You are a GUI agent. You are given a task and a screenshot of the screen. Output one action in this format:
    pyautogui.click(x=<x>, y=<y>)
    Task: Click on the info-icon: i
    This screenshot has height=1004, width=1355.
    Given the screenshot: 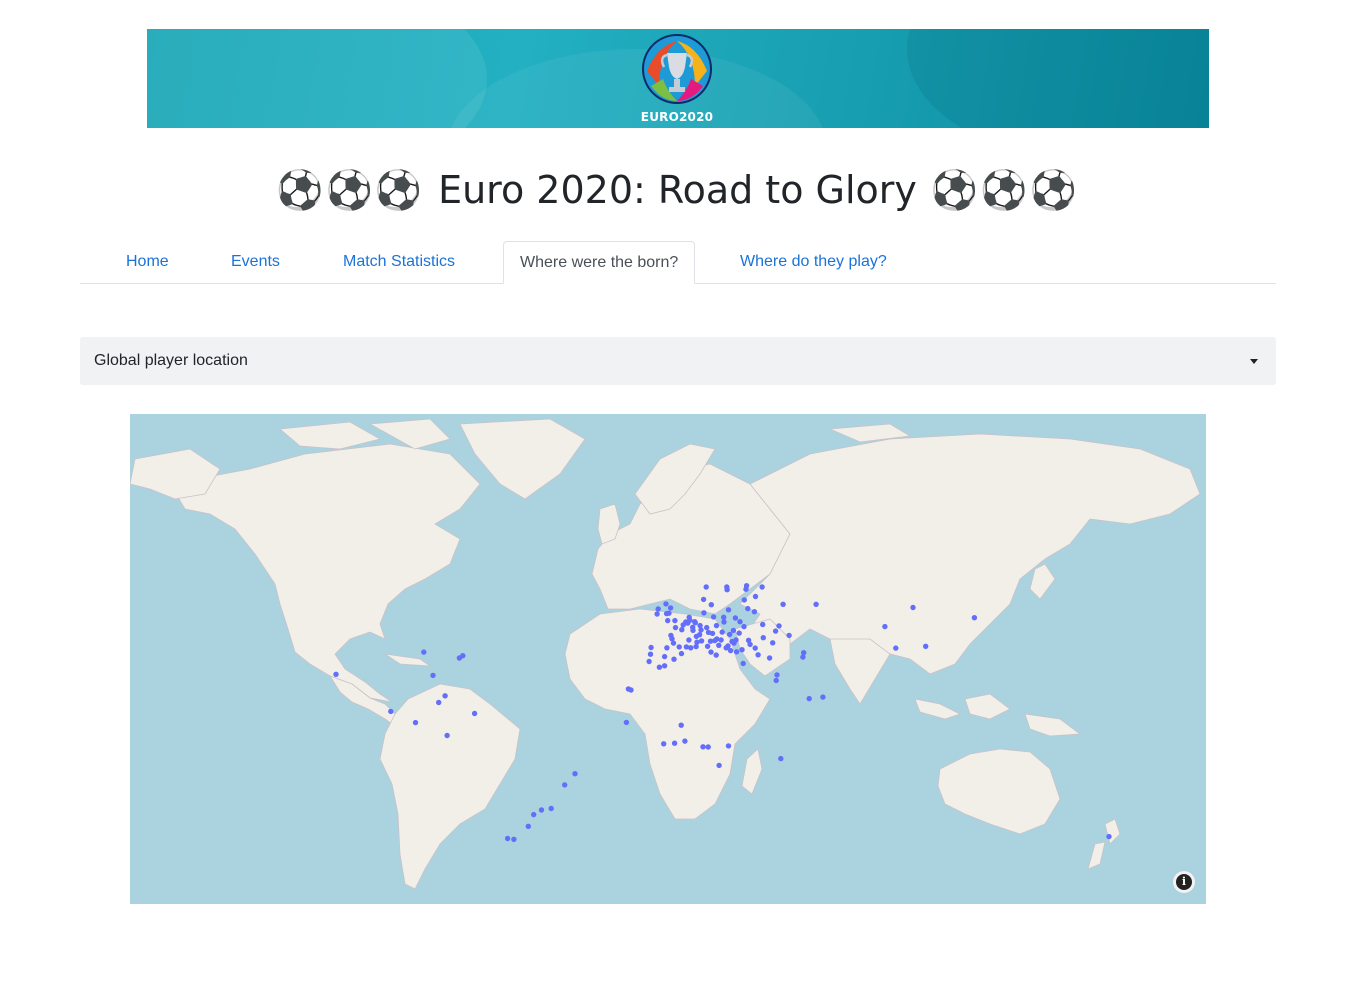 What is the action you would take?
    pyautogui.click(x=1184, y=882)
    